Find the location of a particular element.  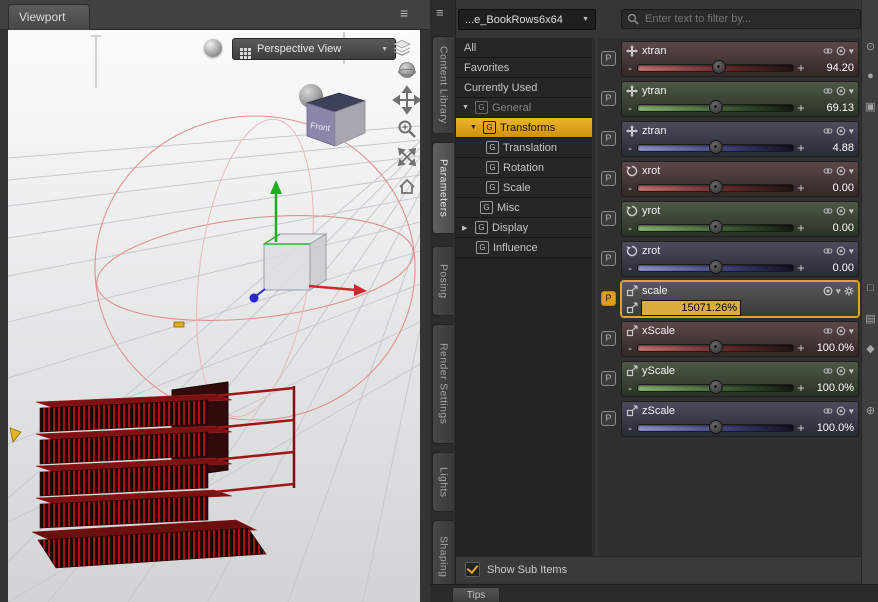

tab-posing: Posing is located at coordinates (443, 281).